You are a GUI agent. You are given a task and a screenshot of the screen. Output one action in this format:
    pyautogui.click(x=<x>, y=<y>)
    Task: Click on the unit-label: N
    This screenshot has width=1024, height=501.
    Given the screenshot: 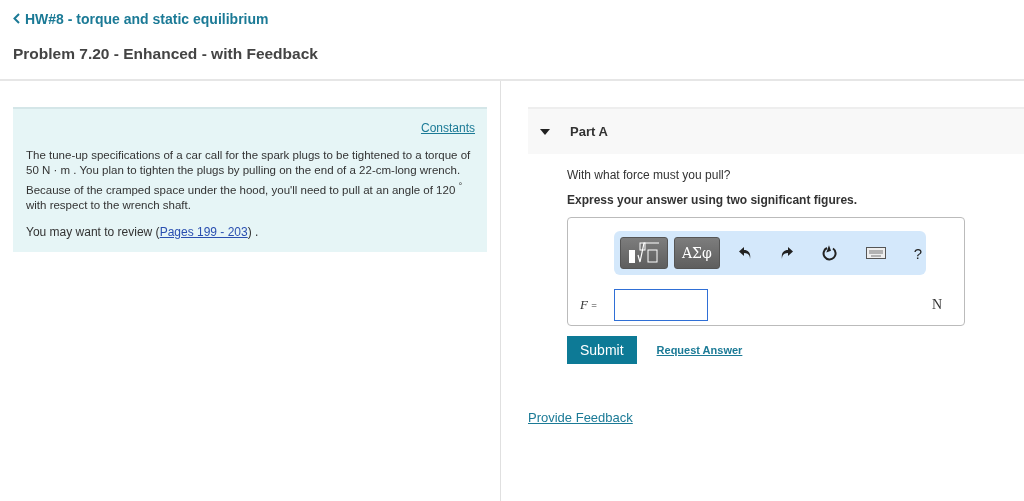 What is the action you would take?
    pyautogui.click(x=936, y=305)
    